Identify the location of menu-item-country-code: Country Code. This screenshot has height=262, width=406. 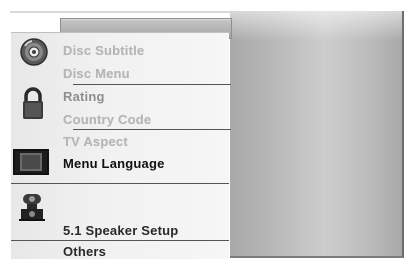
(107, 119).